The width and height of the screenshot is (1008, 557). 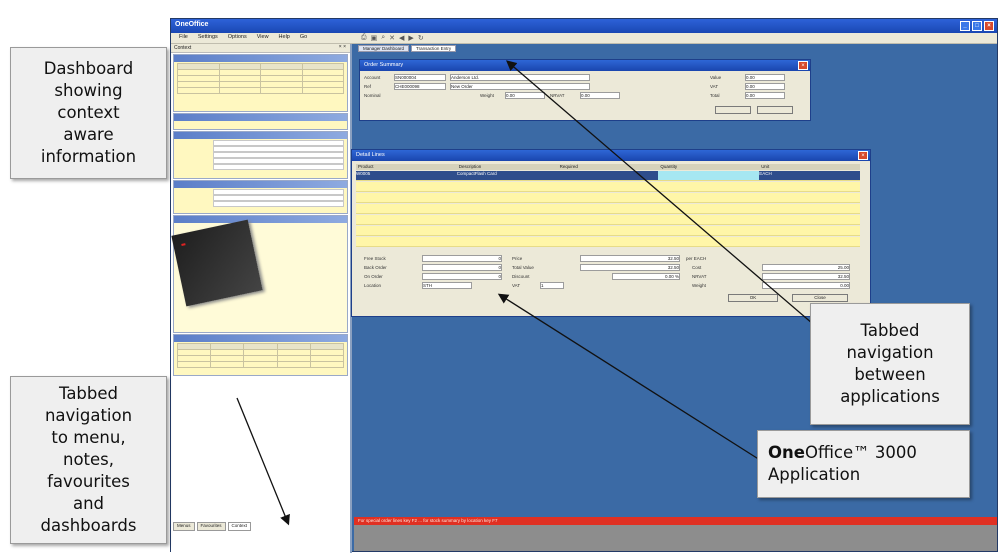 What do you see at coordinates (421, 39) in the screenshot?
I see `refresh-icon: ↻` at bounding box center [421, 39].